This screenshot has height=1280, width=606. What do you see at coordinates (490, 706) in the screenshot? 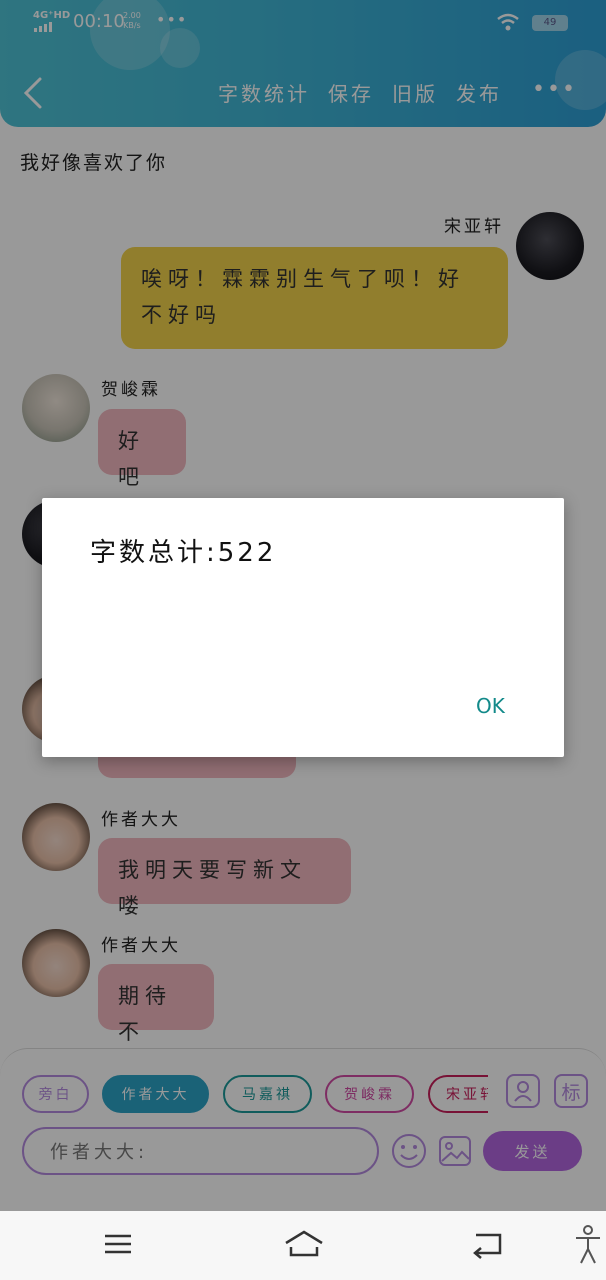
I see `ok-button: OK` at bounding box center [490, 706].